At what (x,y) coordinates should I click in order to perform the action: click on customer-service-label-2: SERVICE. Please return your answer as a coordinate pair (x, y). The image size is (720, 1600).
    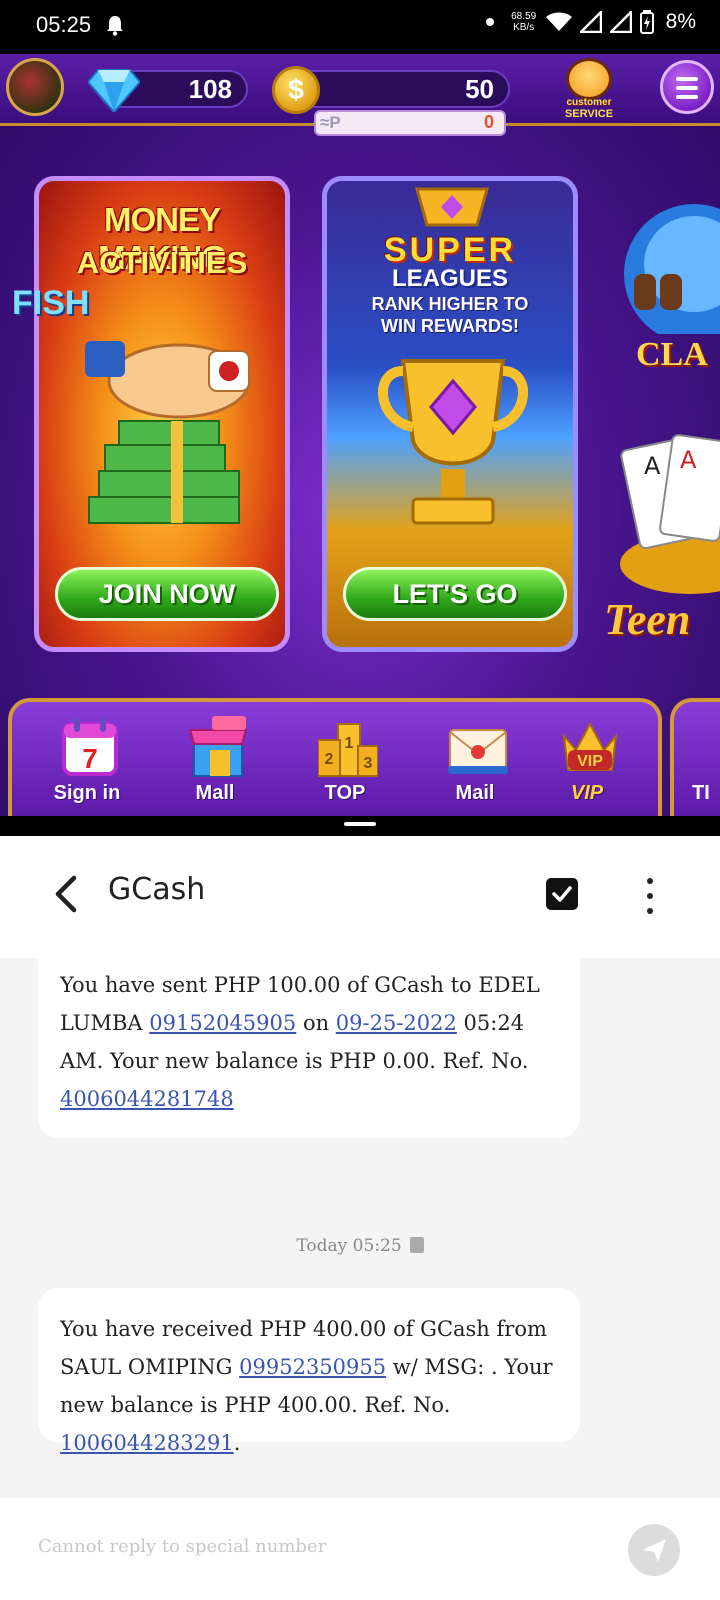
    Looking at the image, I should click on (589, 114).